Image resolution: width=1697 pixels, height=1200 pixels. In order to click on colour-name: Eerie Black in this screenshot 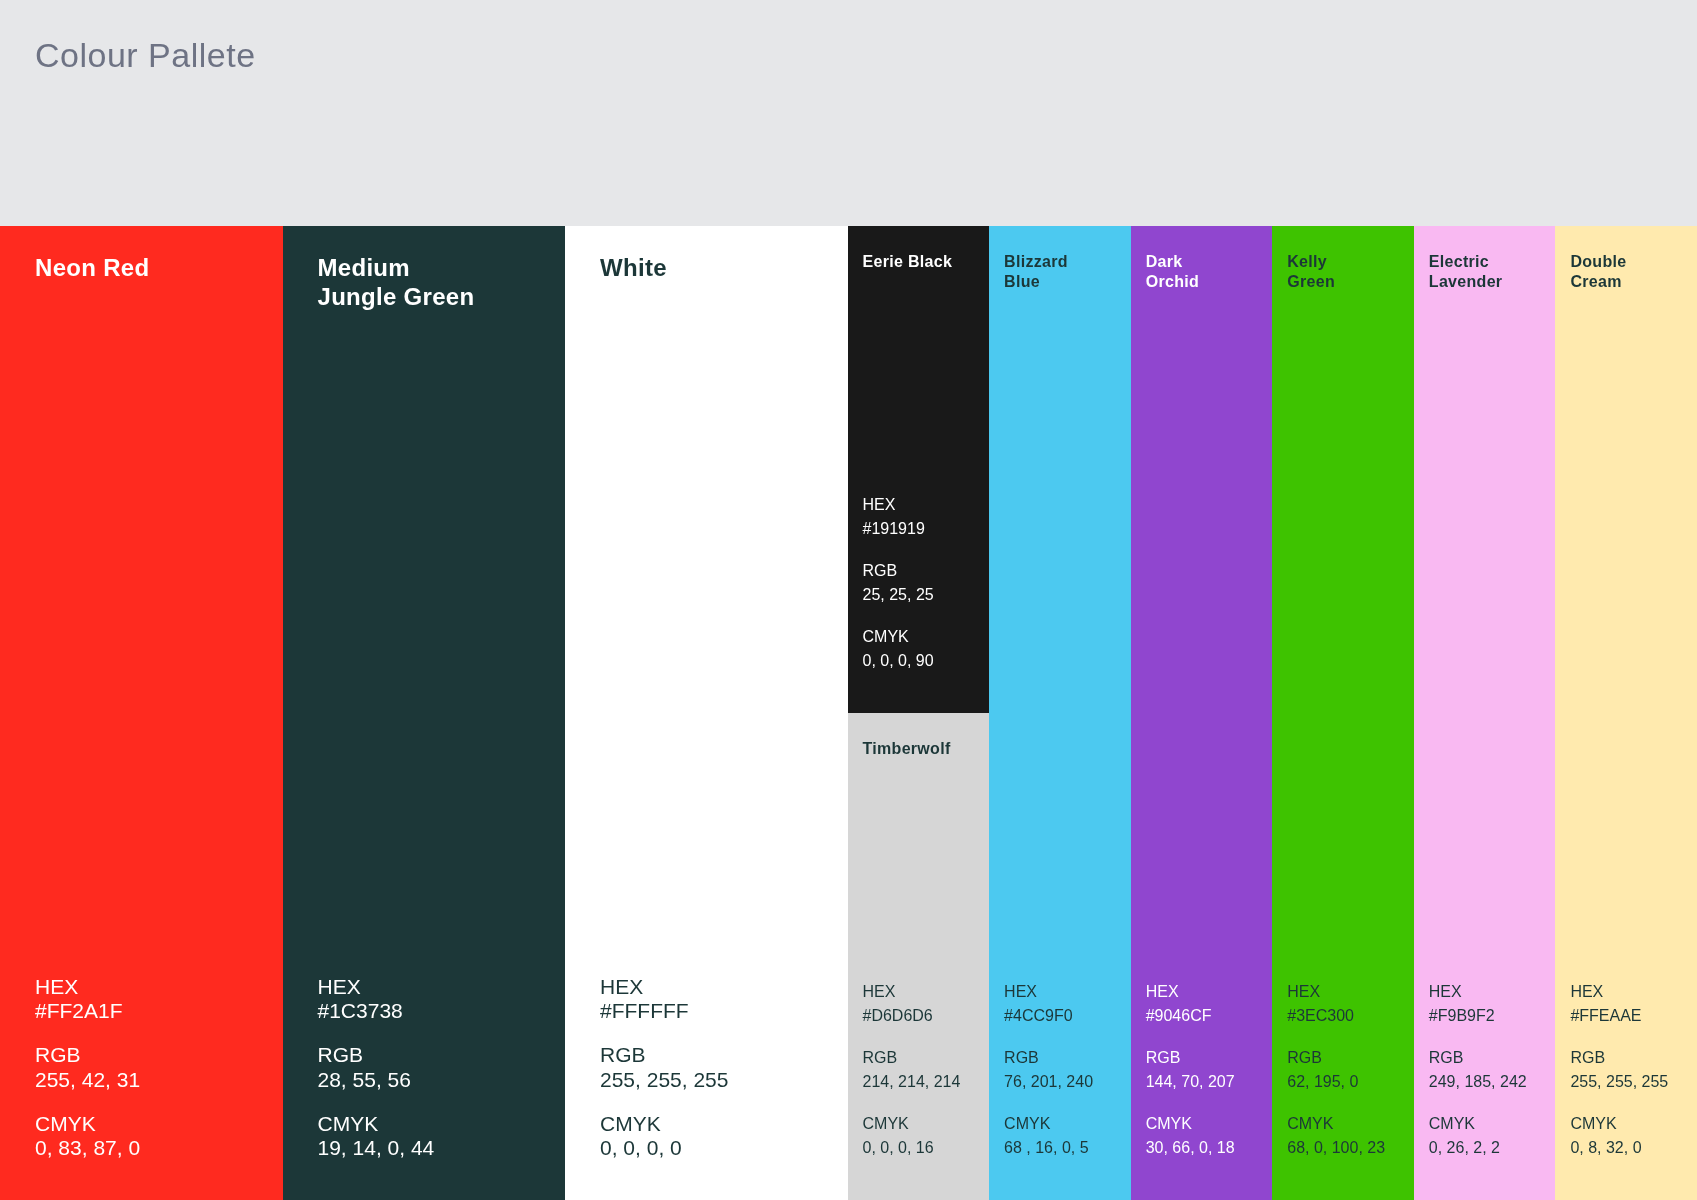, I will do `click(907, 262)`.